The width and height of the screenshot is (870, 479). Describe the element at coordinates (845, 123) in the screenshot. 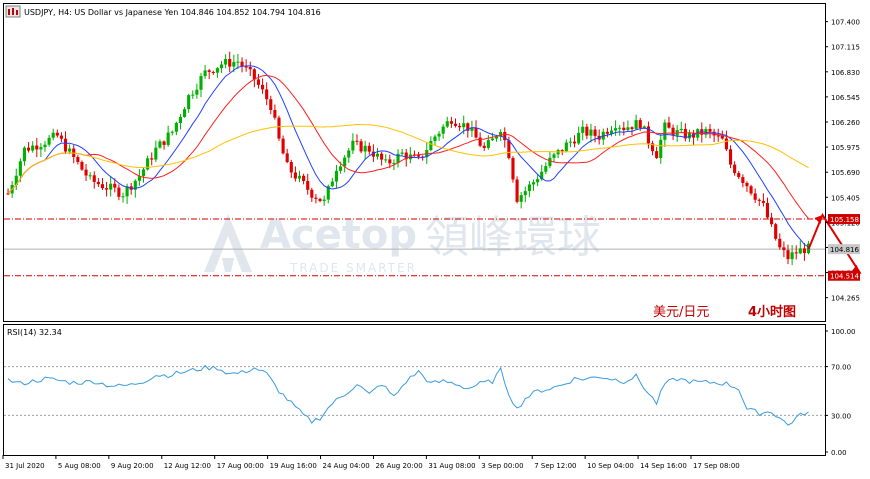

I see `price-tick-label: 106.260` at that location.